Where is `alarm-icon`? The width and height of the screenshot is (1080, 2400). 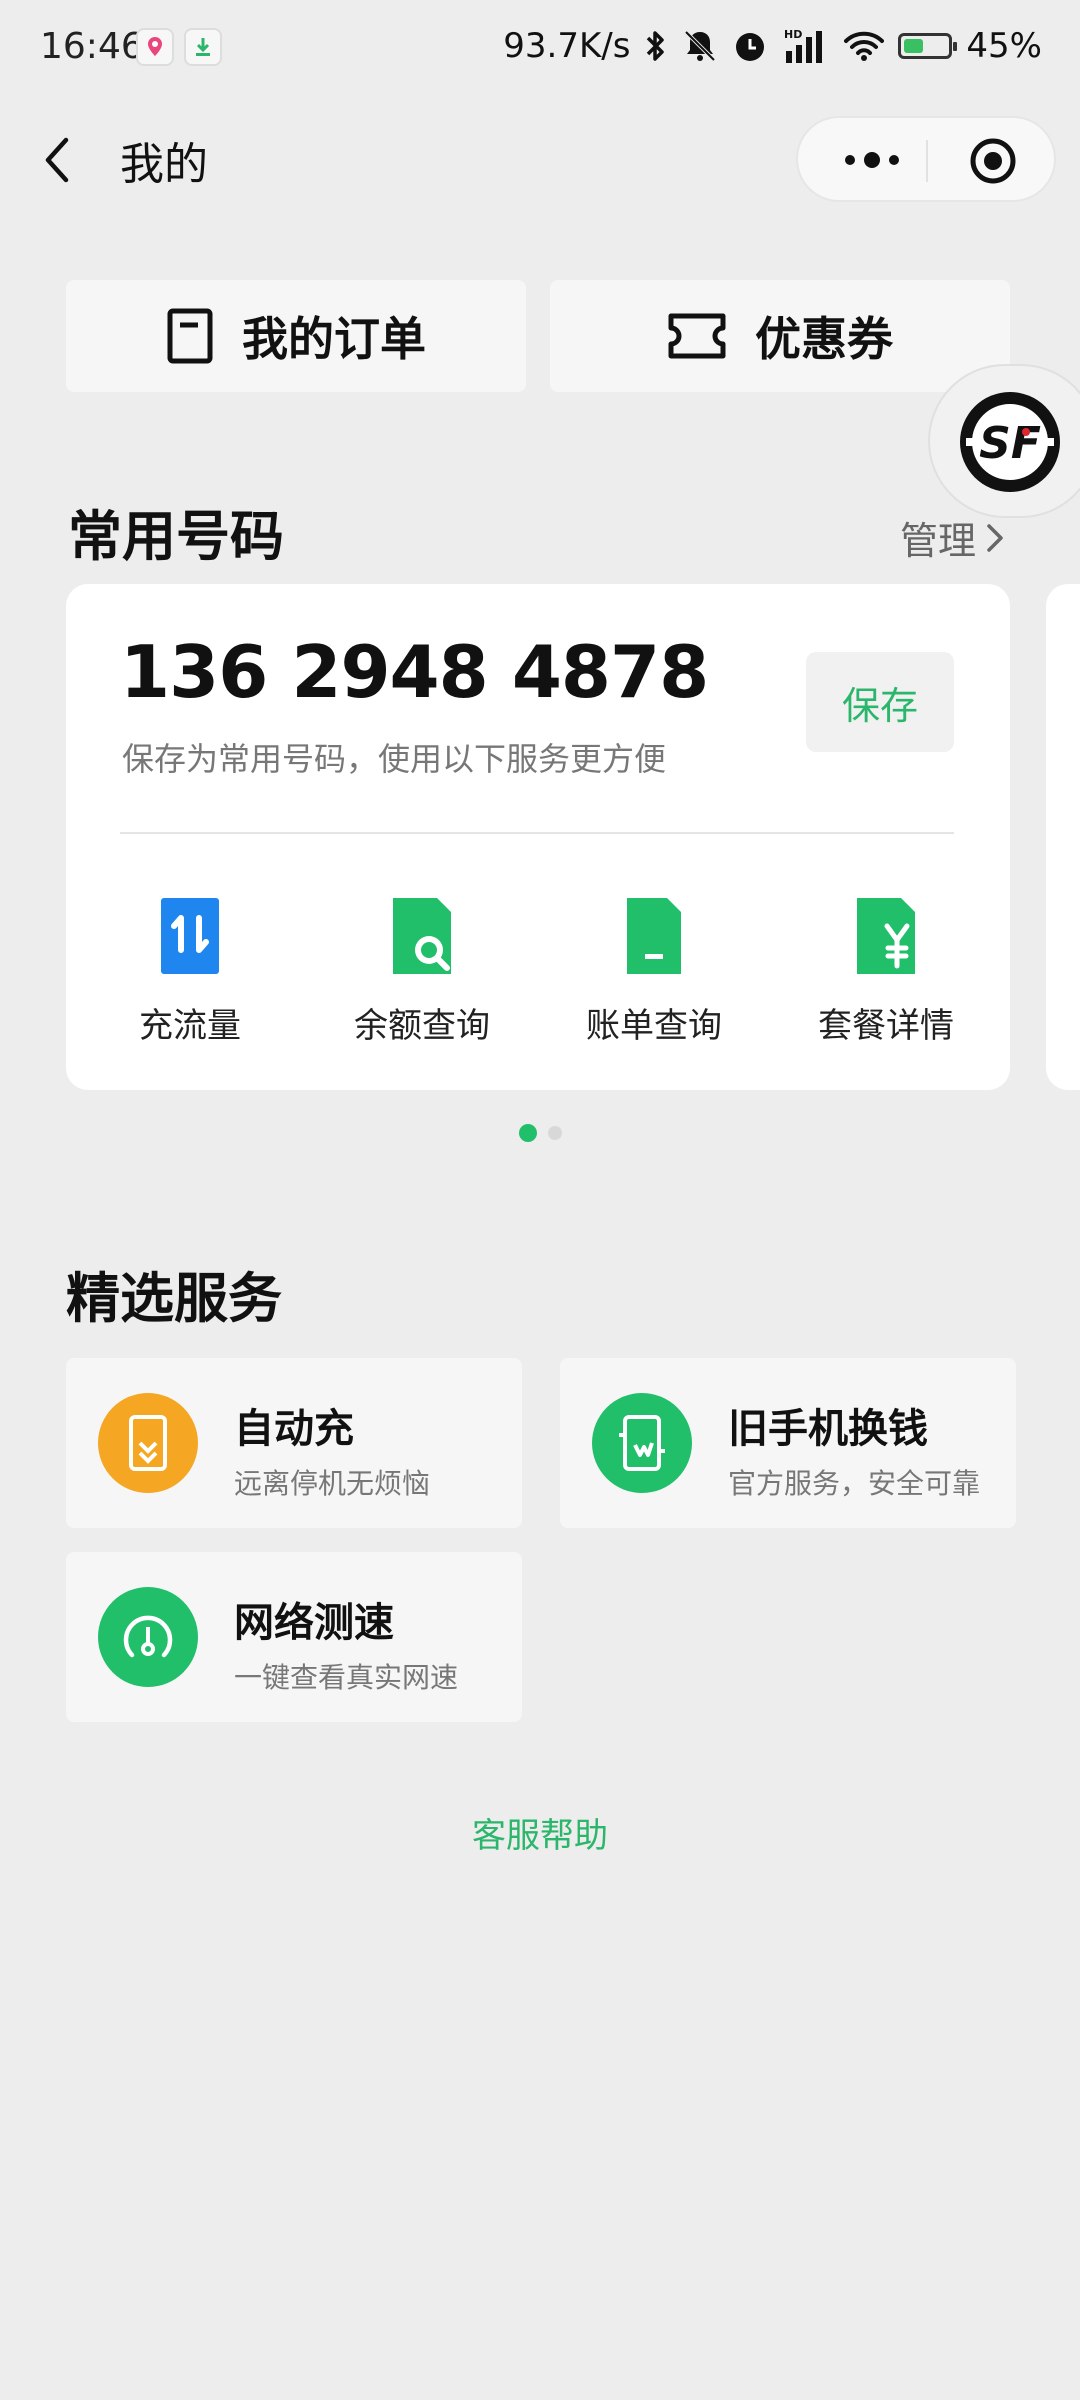 alarm-icon is located at coordinates (750, 46).